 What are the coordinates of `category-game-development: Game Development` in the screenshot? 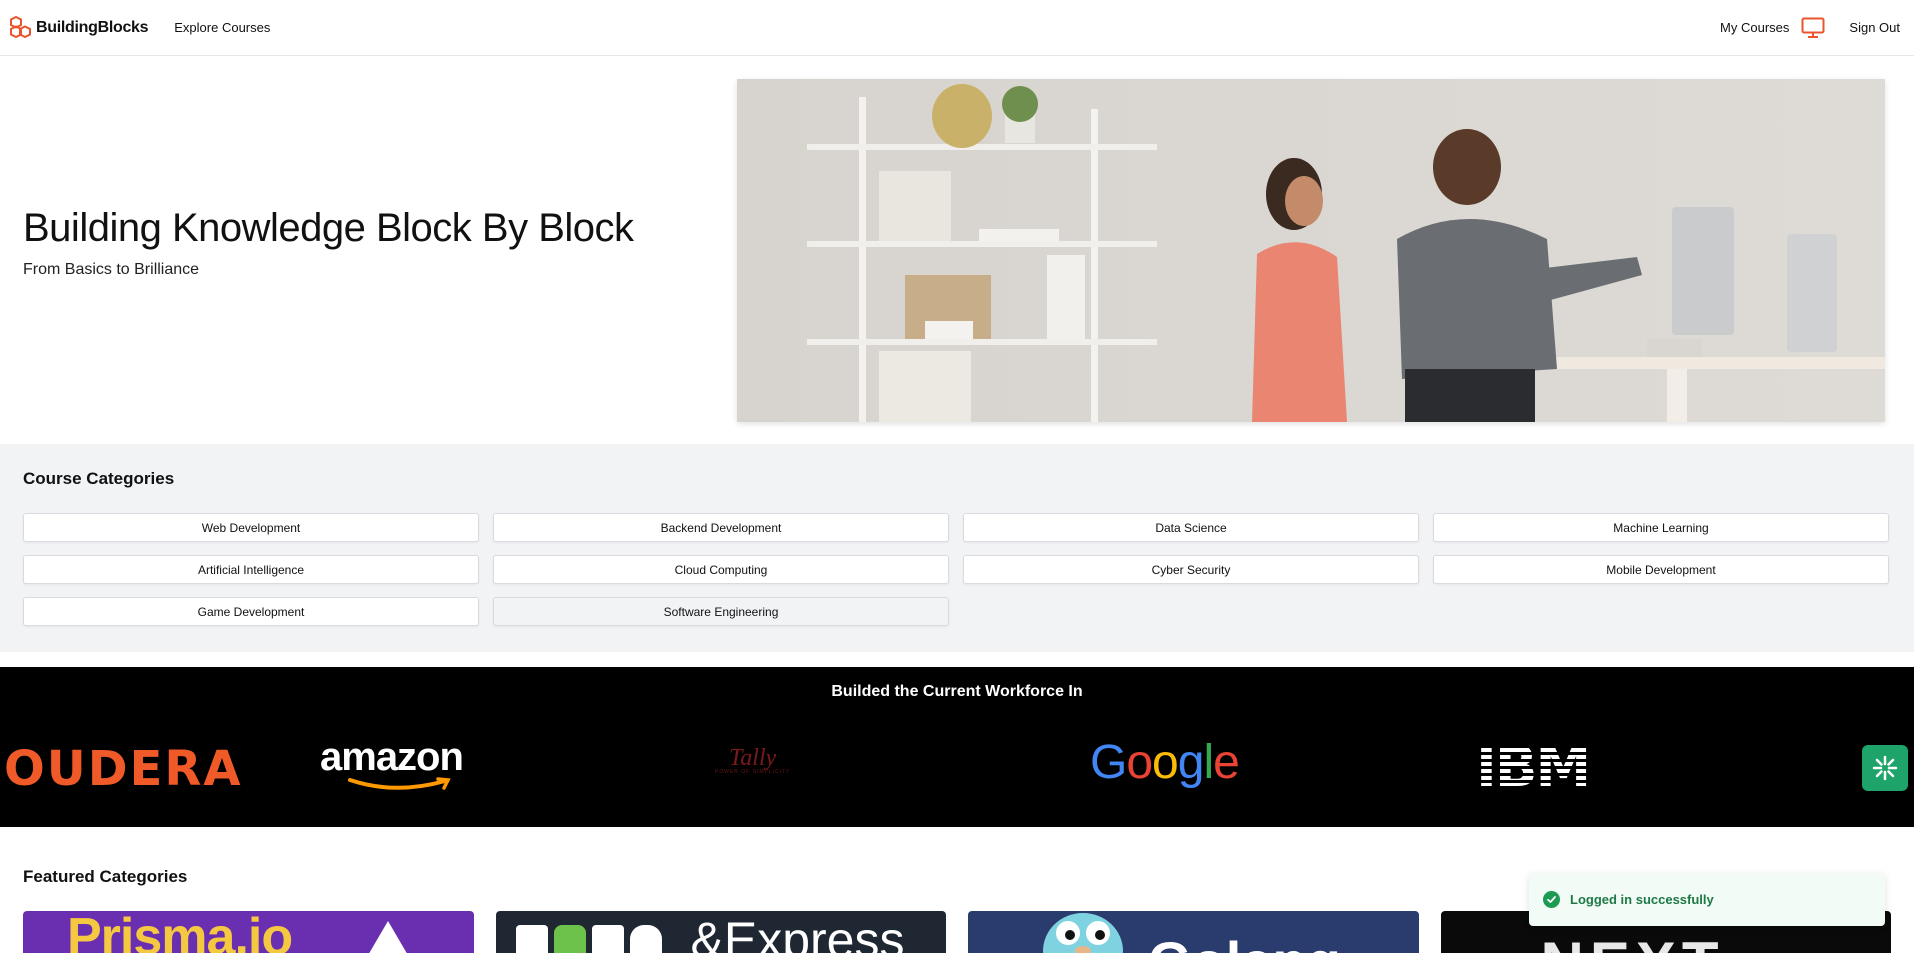 It's located at (251, 611).